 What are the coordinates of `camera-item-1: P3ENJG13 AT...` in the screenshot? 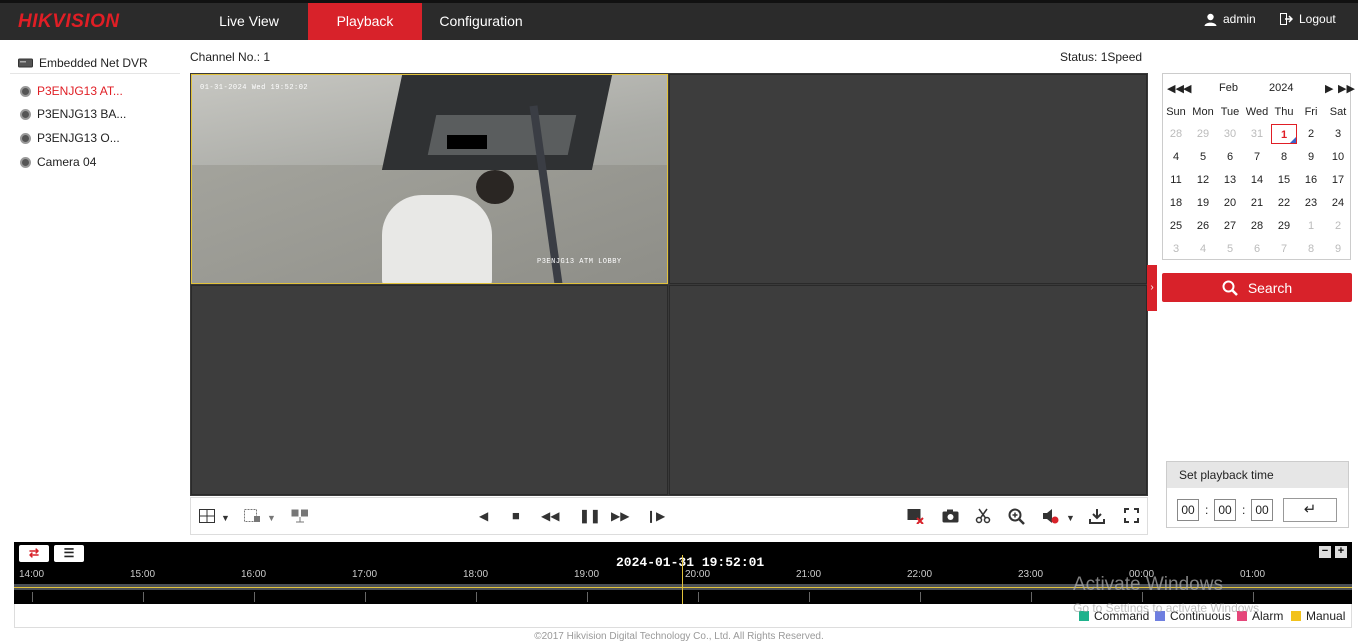 It's located at (71, 91).